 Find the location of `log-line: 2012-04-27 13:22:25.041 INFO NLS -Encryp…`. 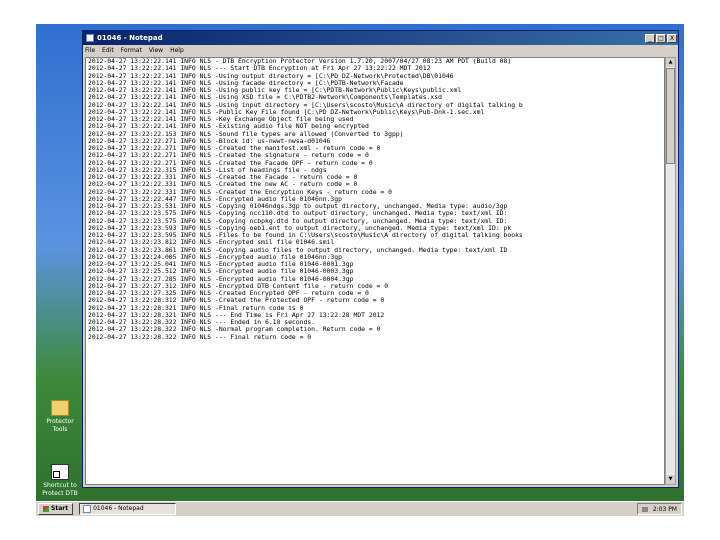

log-line: 2012-04-27 13:22:25.041 INFO NLS -Encryp… is located at coordinates (221, 264).